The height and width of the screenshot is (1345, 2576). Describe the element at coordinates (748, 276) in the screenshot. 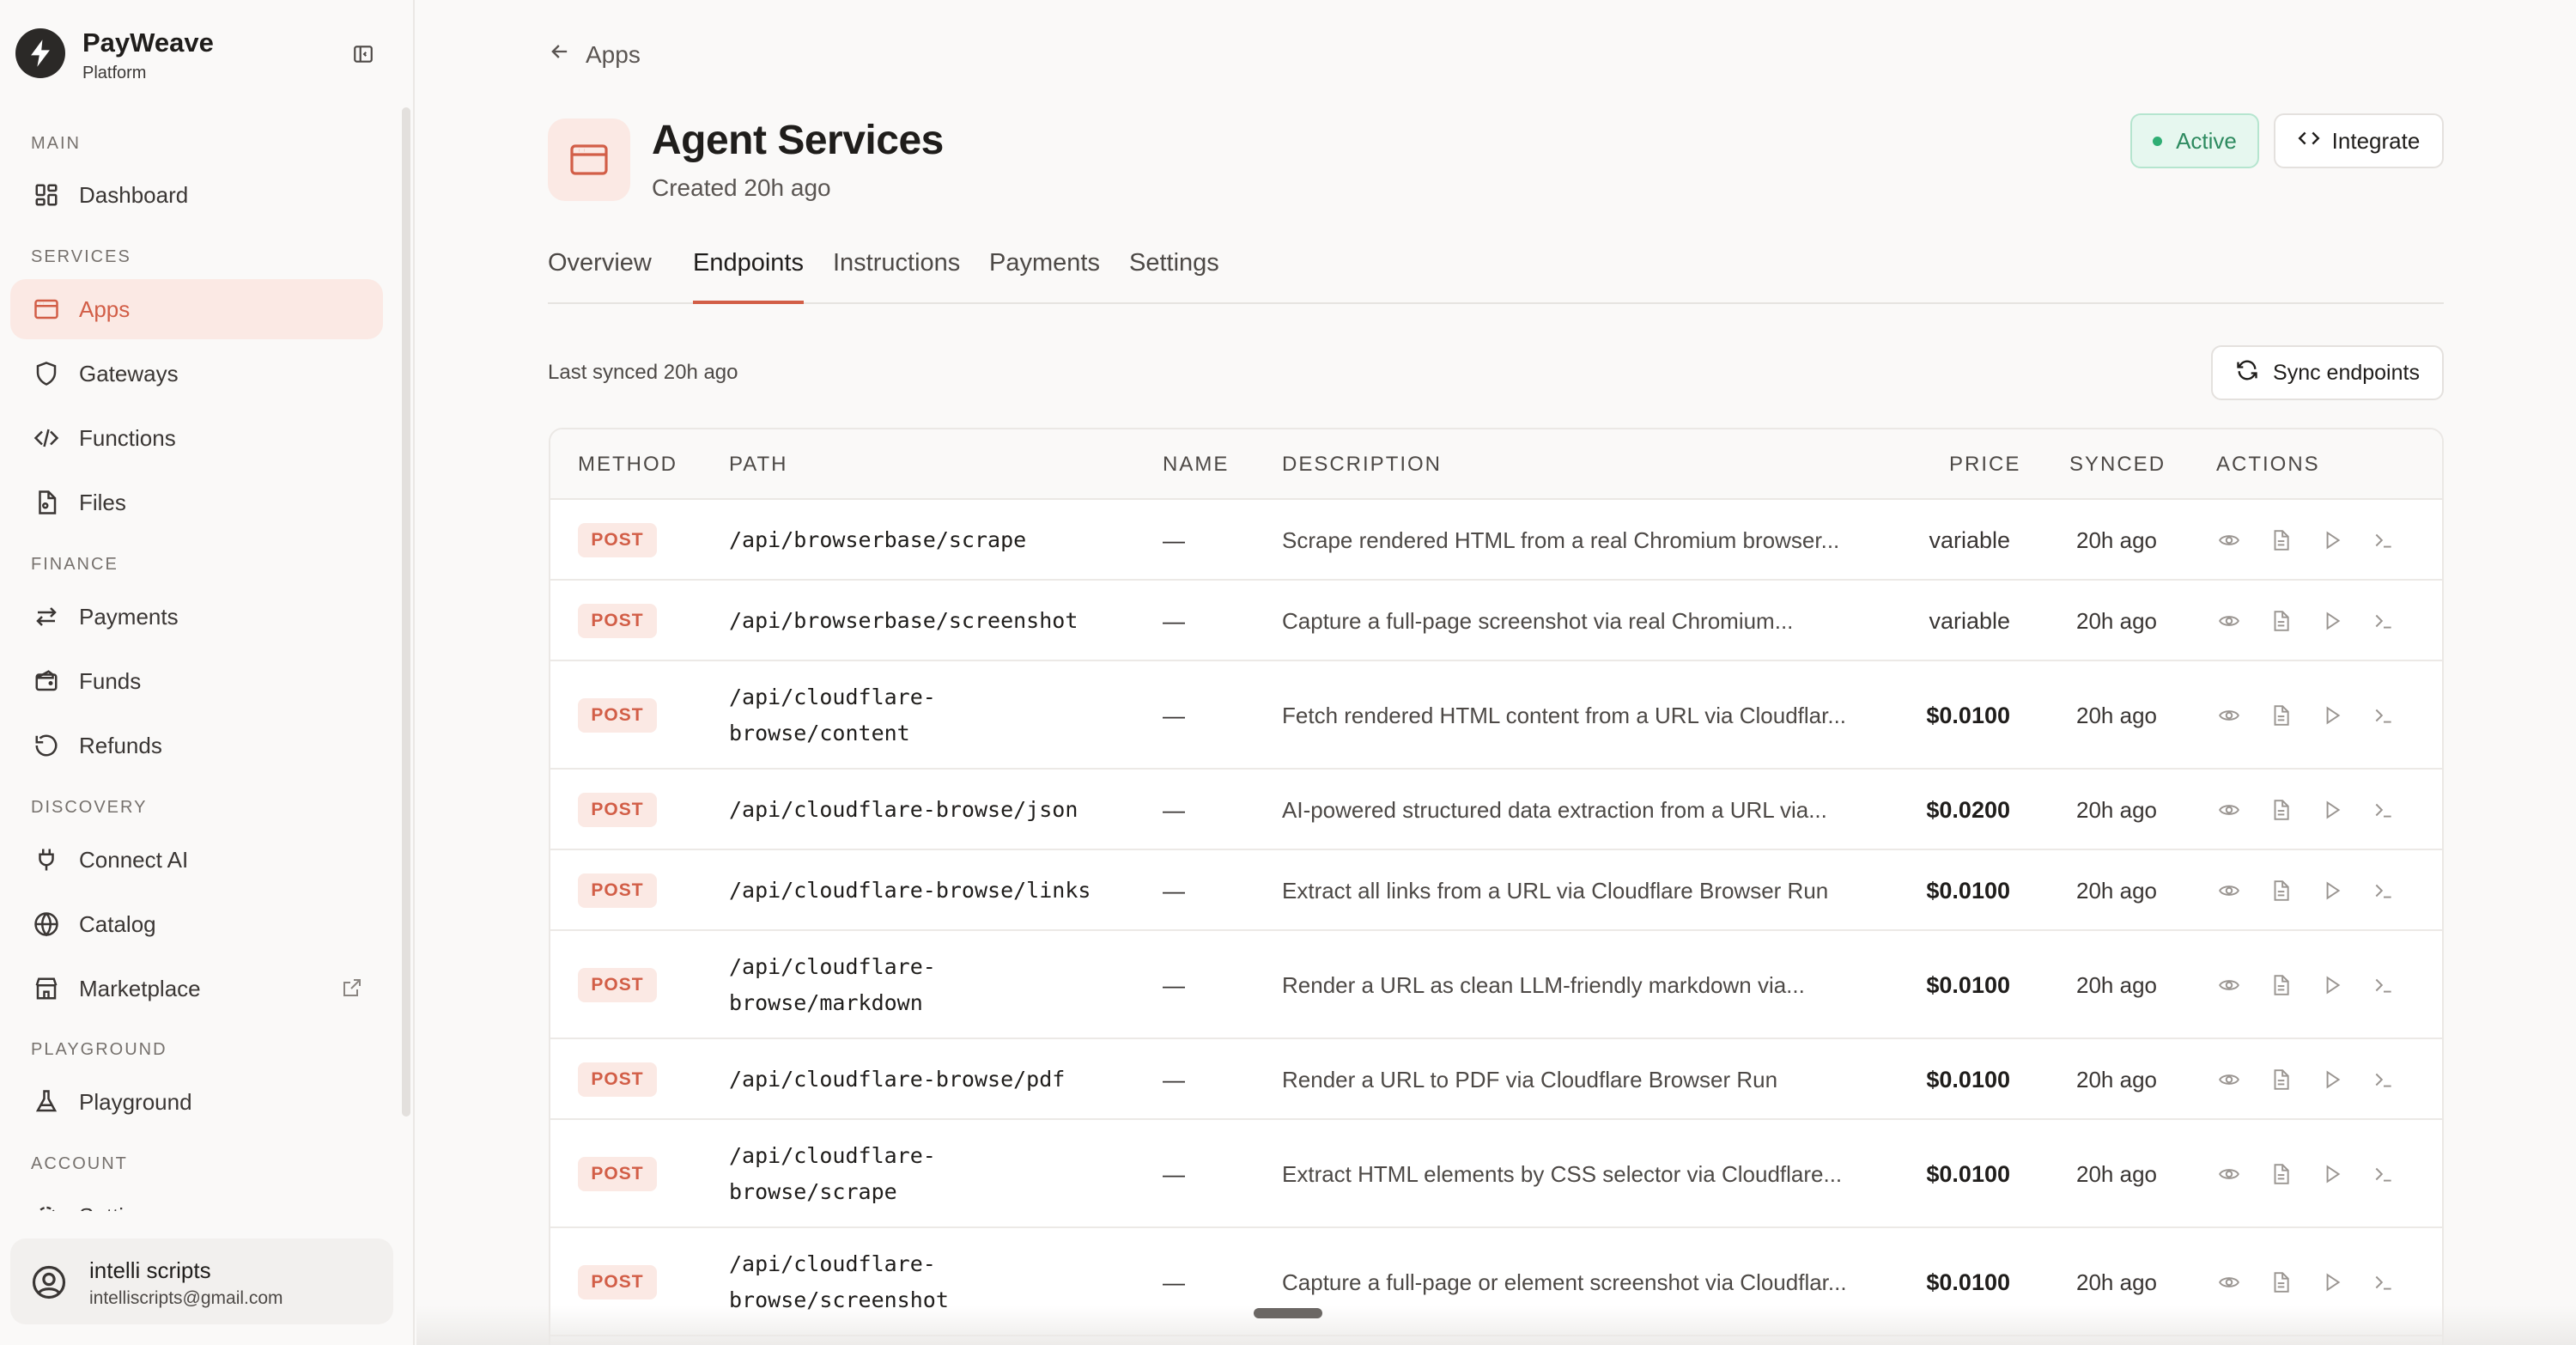

I see `tab-endpoints: Endpoints` at that location.